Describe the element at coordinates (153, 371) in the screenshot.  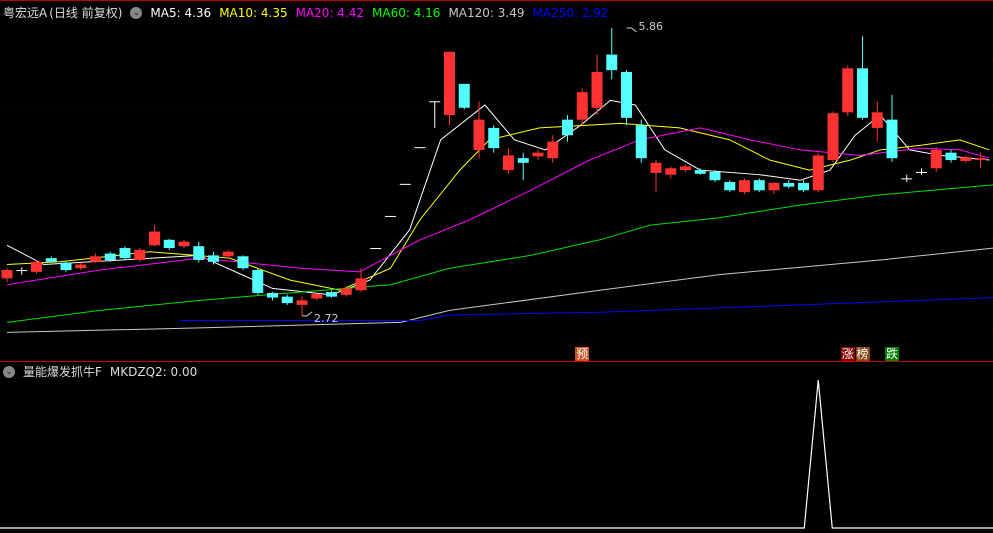
I see `indicator-value: MKDZQ2: 0.00` at that location.